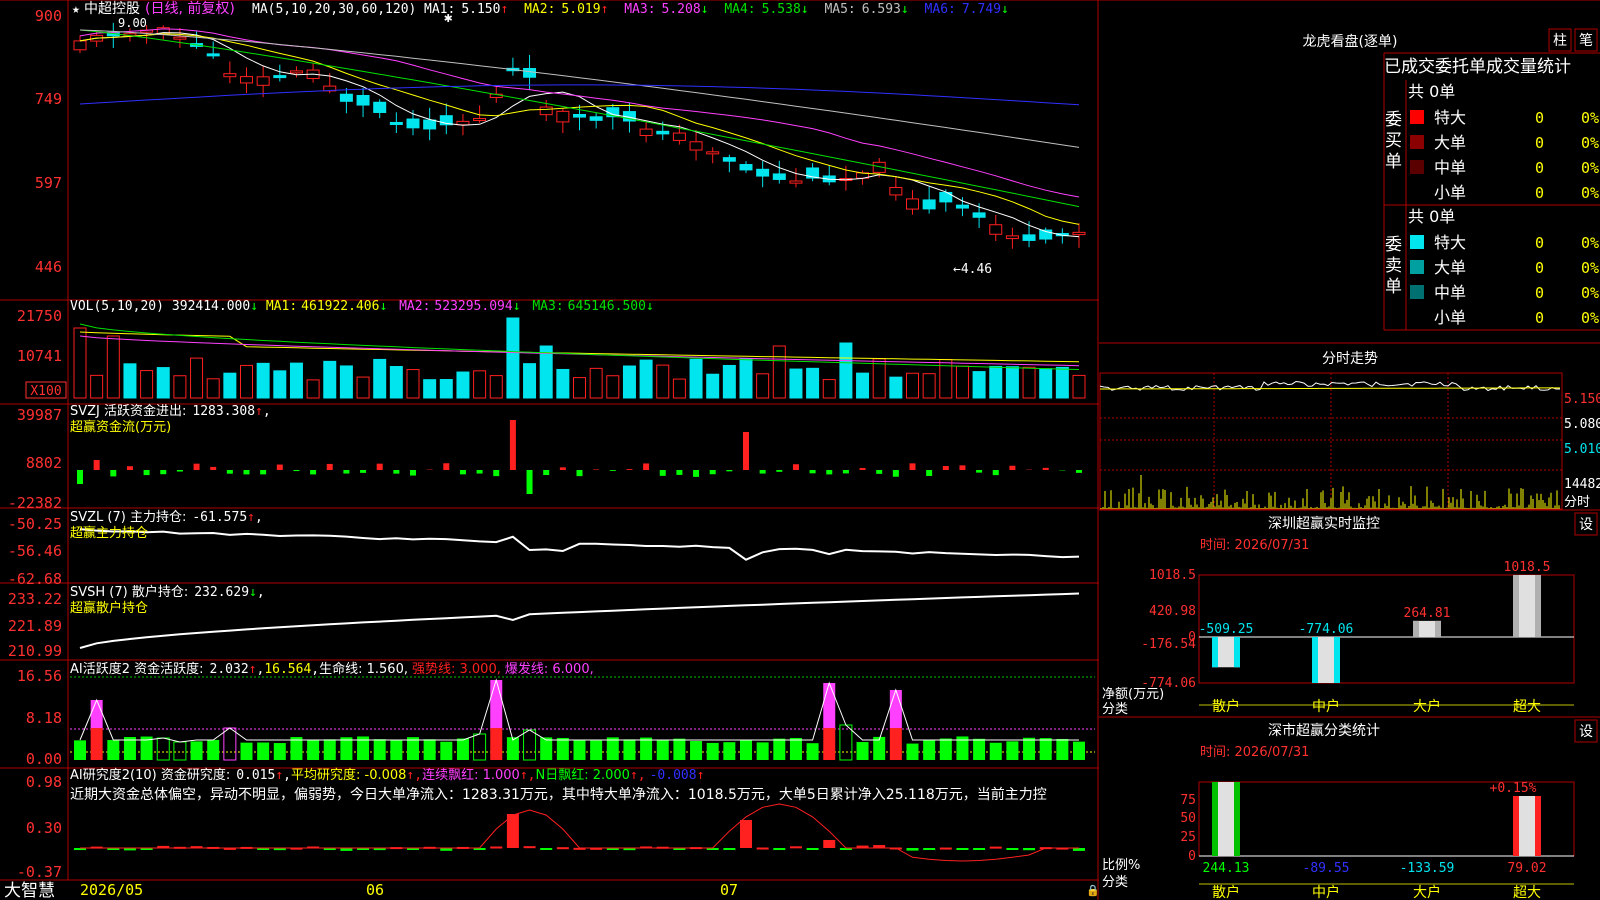  Describe the element at coordinates (1586, 525) in the screenshot. I see `sz-settings-button: 设` at that location.